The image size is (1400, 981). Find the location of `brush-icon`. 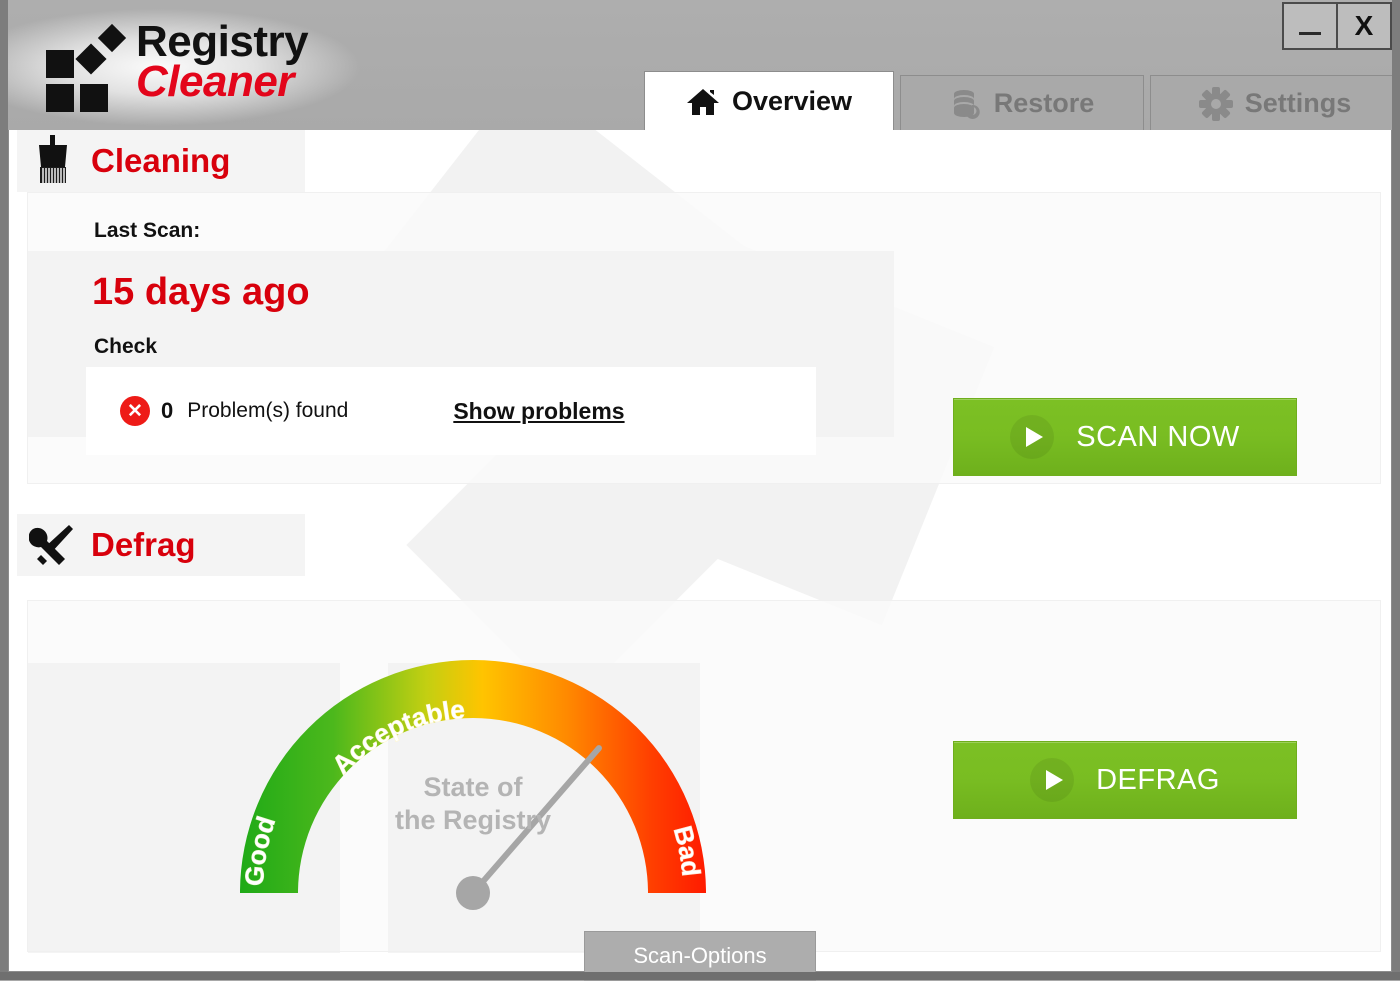

brush-icon is located at coordinates (53, 161).